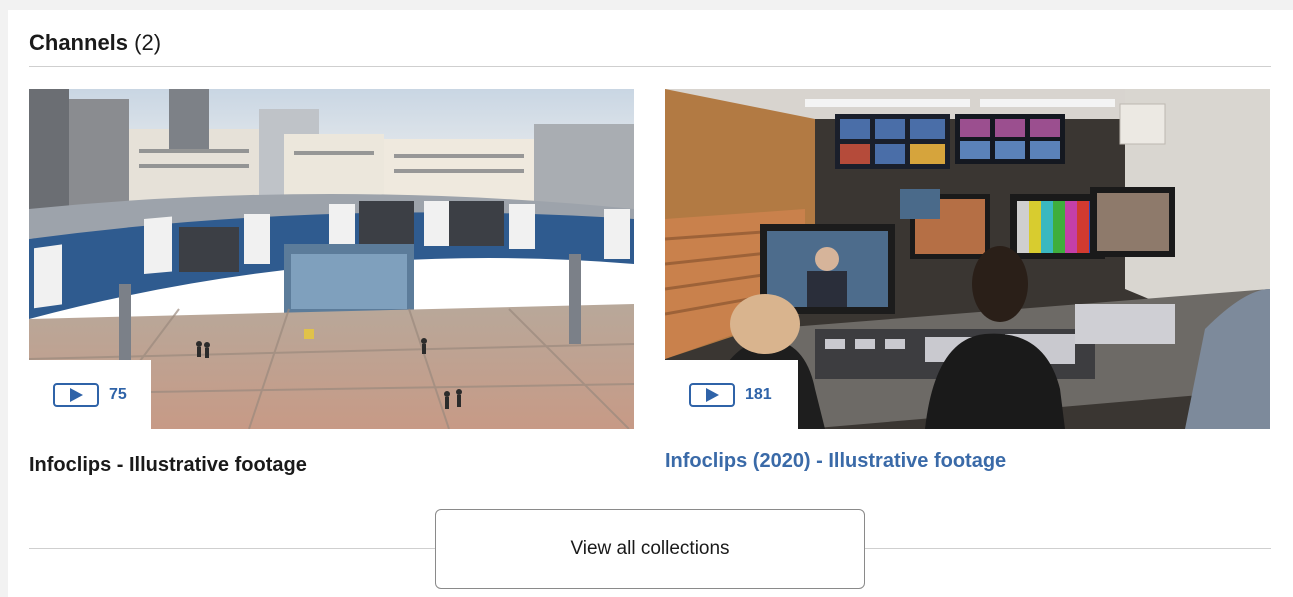  I want to click on video-count-badge: 75, so click(90, 394).